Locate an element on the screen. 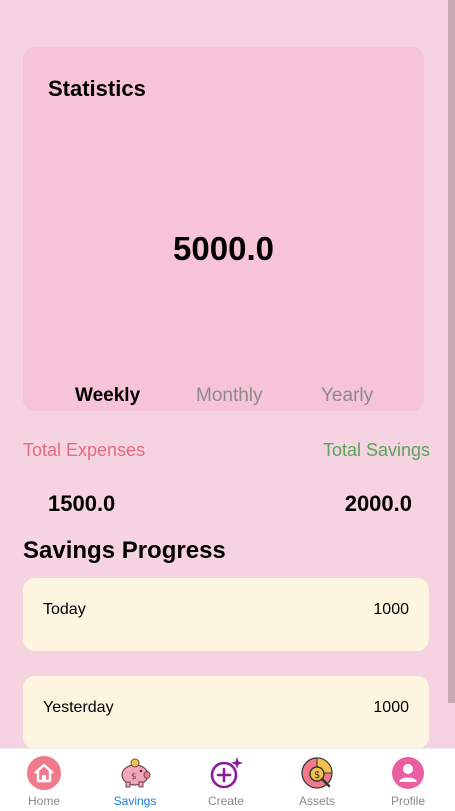  progress-row-label: Today is located at coordinates (64, 609).